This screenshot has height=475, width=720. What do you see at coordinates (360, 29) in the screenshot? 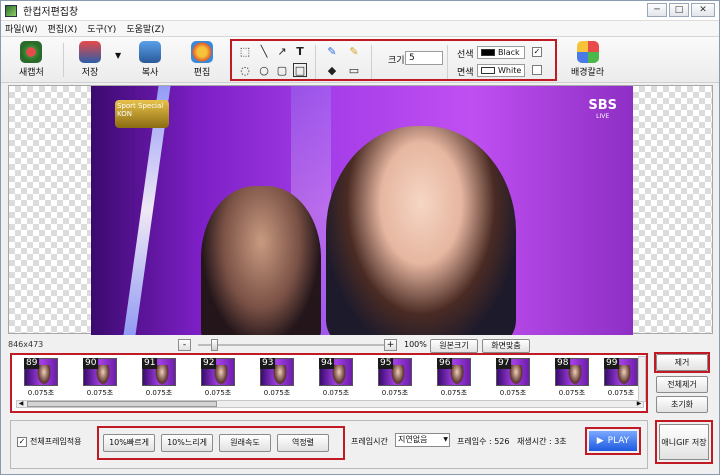
I see `menu-bar: 파일(W) 편집(X) 도구(Y) 도움말(Z)` at bounding box center [360, 29].